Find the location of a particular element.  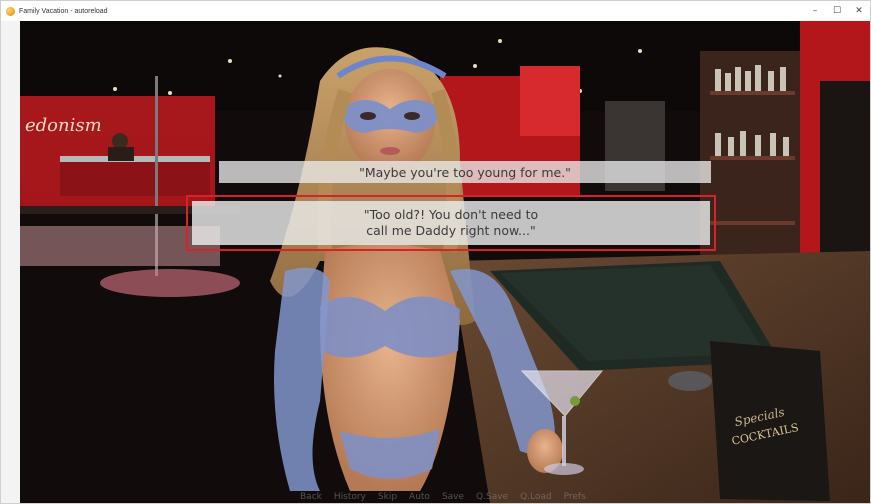

quick-menu-history: History is located at coordinates (350, 497).